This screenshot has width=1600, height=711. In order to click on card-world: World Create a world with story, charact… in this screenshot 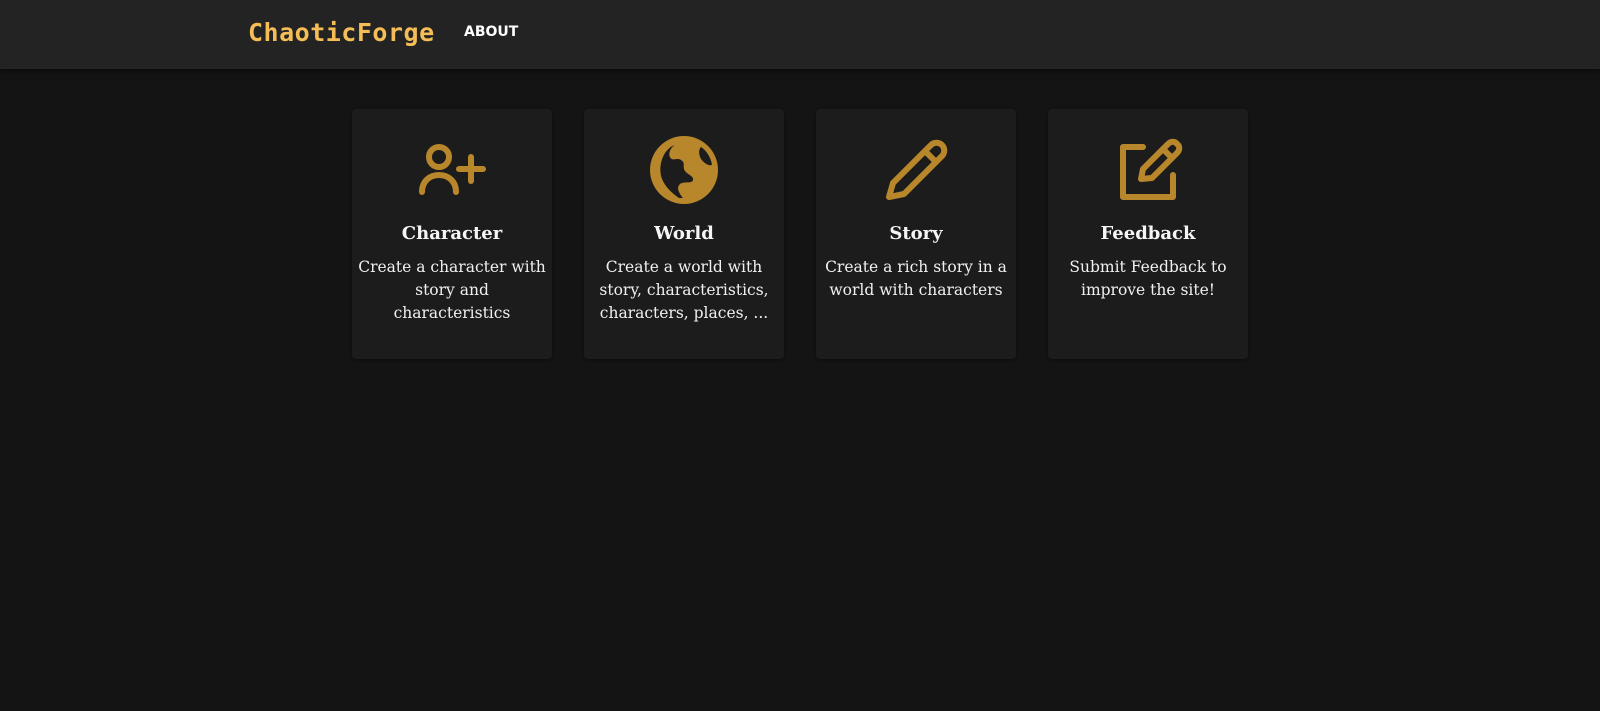, I will do `click(684, 234)`.